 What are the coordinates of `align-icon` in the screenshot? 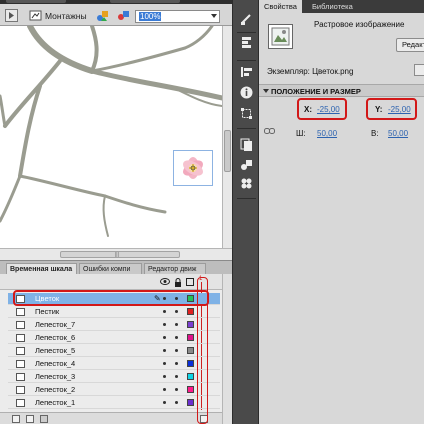 It's located at (246, 42).